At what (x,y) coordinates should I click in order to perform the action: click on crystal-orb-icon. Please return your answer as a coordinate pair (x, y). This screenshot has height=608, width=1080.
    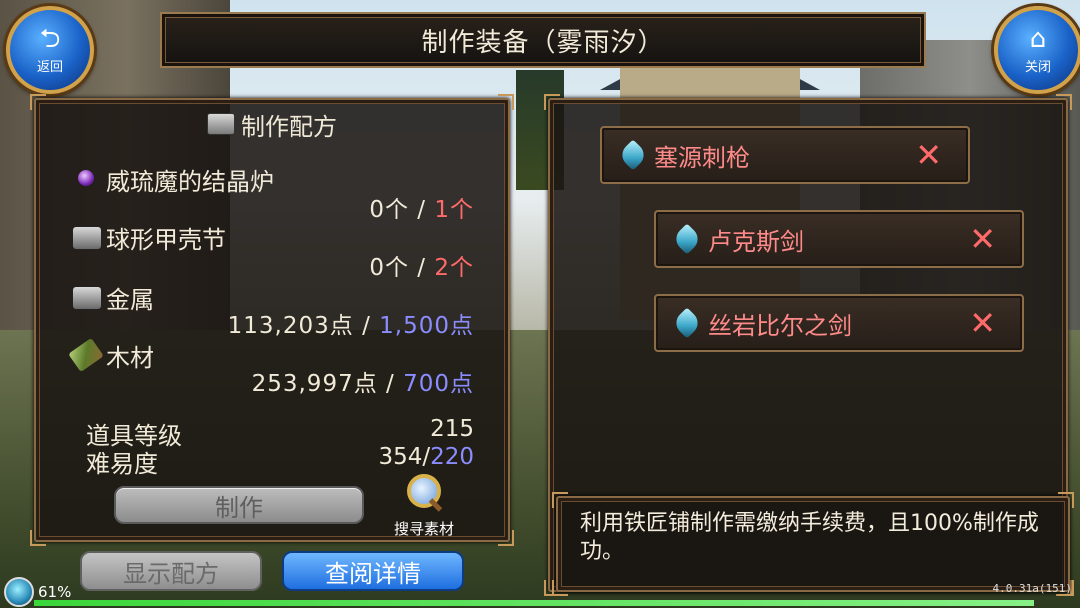
    Looking at the image, I should click on (86, 178).